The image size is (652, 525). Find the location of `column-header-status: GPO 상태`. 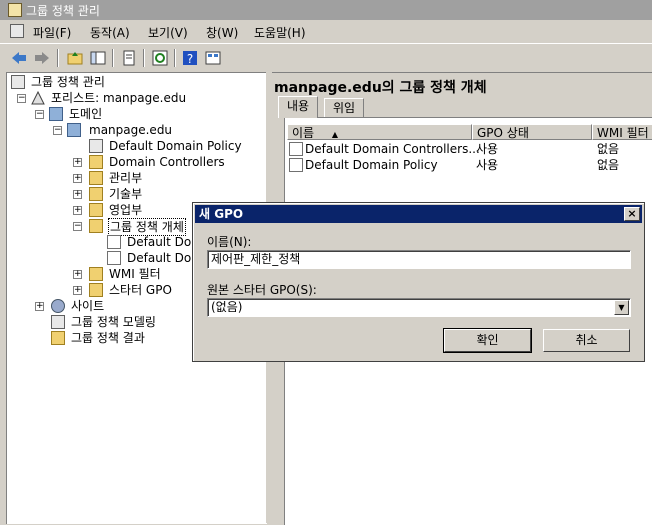

column-header-status: GPO 상태 is located at coordinates (532, 132).